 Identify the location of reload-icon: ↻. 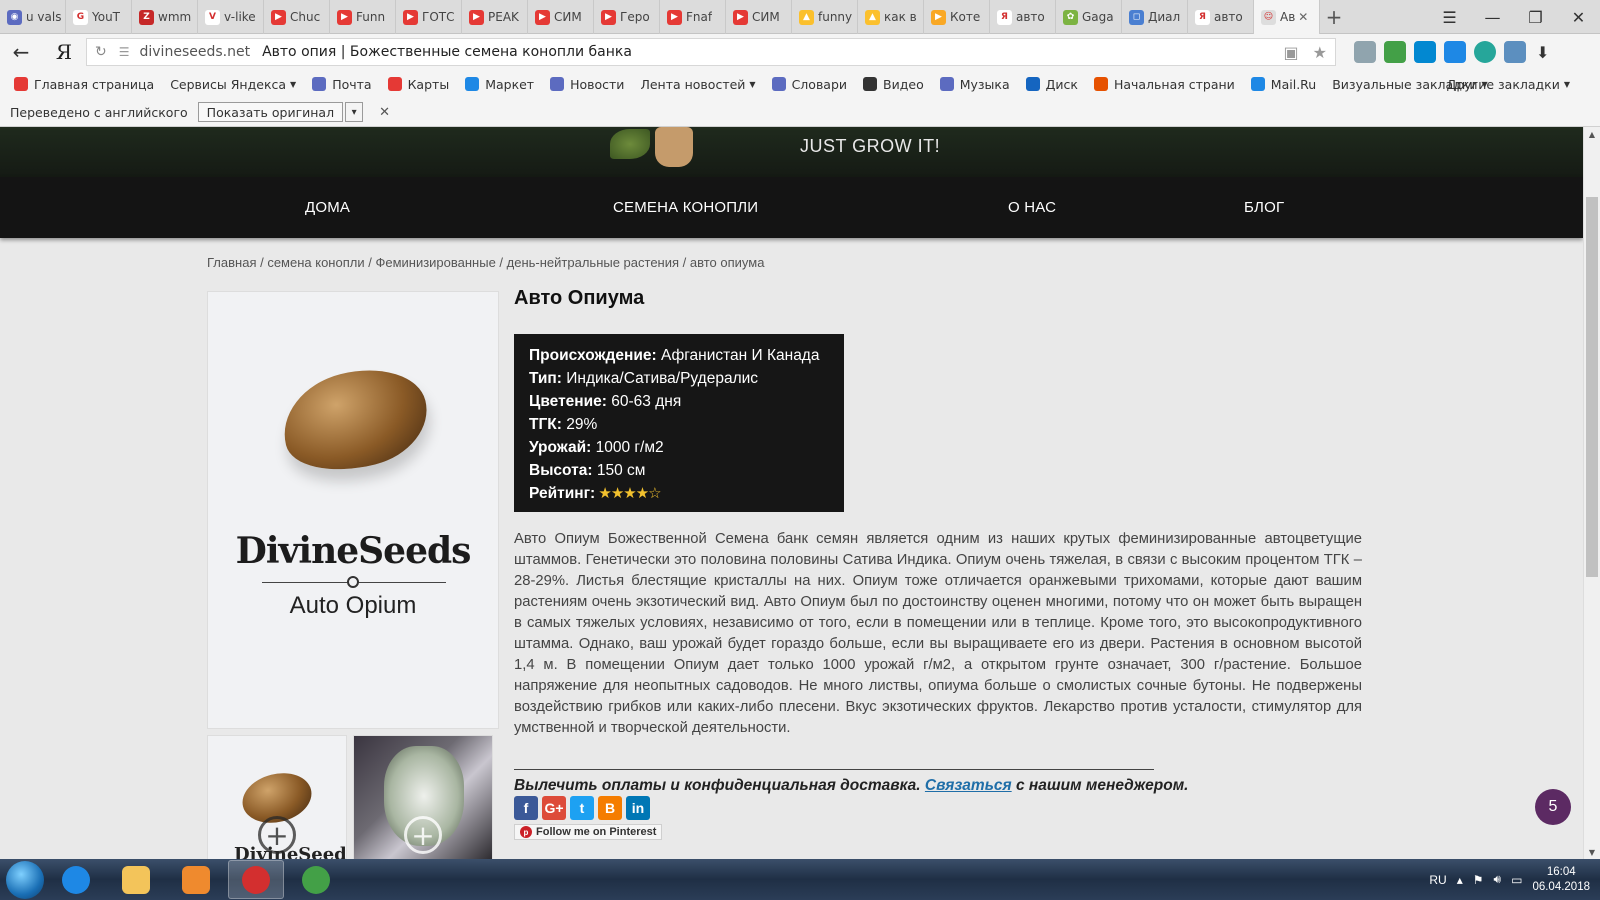
(101, 52).